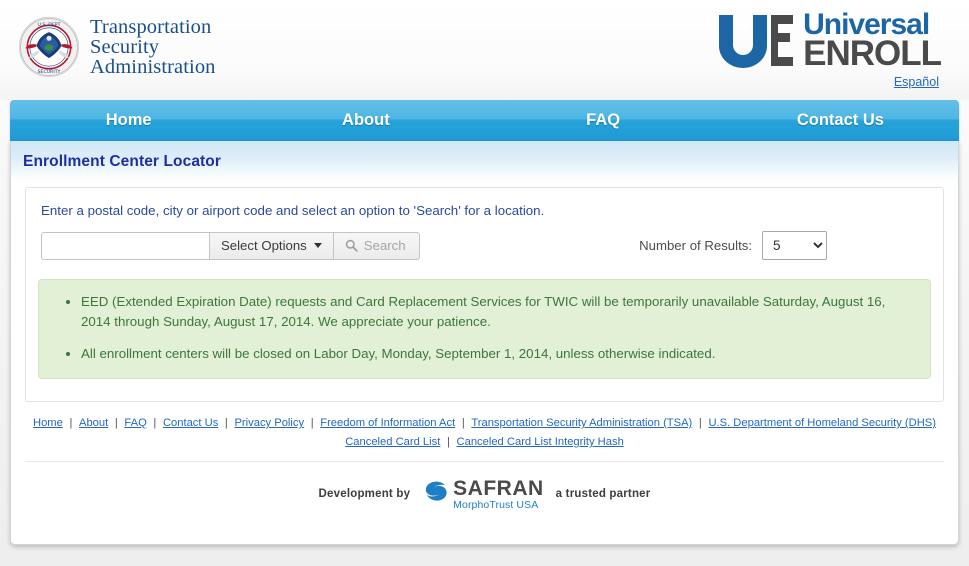  What do you see at coordinates (756, 41) in the screenshot?
I see `universal-enroll-logo-icon` at bounding box center [756, 41].